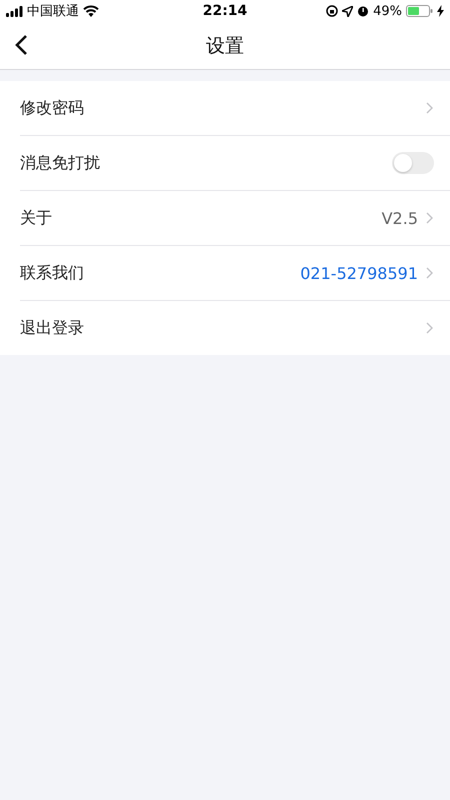 The image size is (450, 800). Describe the element at coordinates (21, 45) in the screenshot. I see `back-icon` at that location.